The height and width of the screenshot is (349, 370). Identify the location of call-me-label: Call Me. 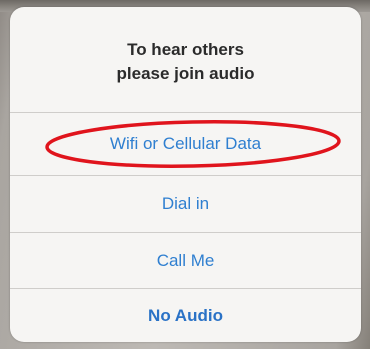
(185, 260).